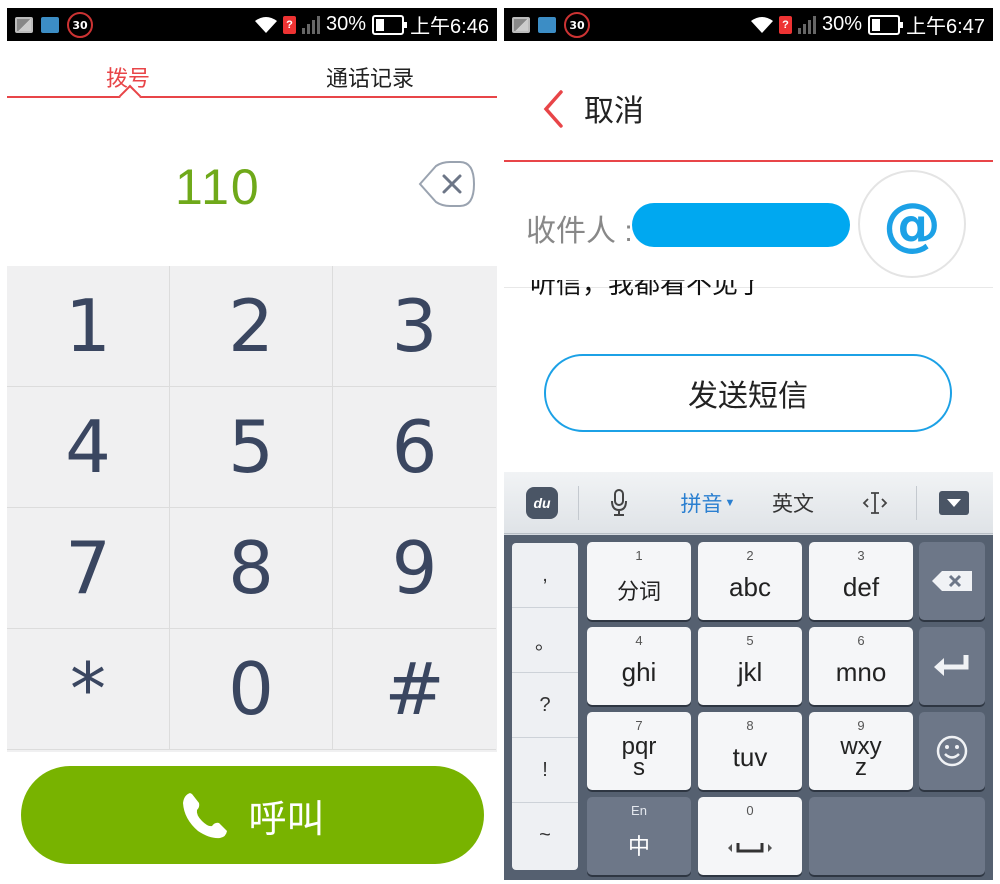 The width and height of the screenshot is (1000, 884). What do you see at coordinates (252, 97) in the screenshot?
I see `tab-indicator-line` at bounding box center [252, 97].